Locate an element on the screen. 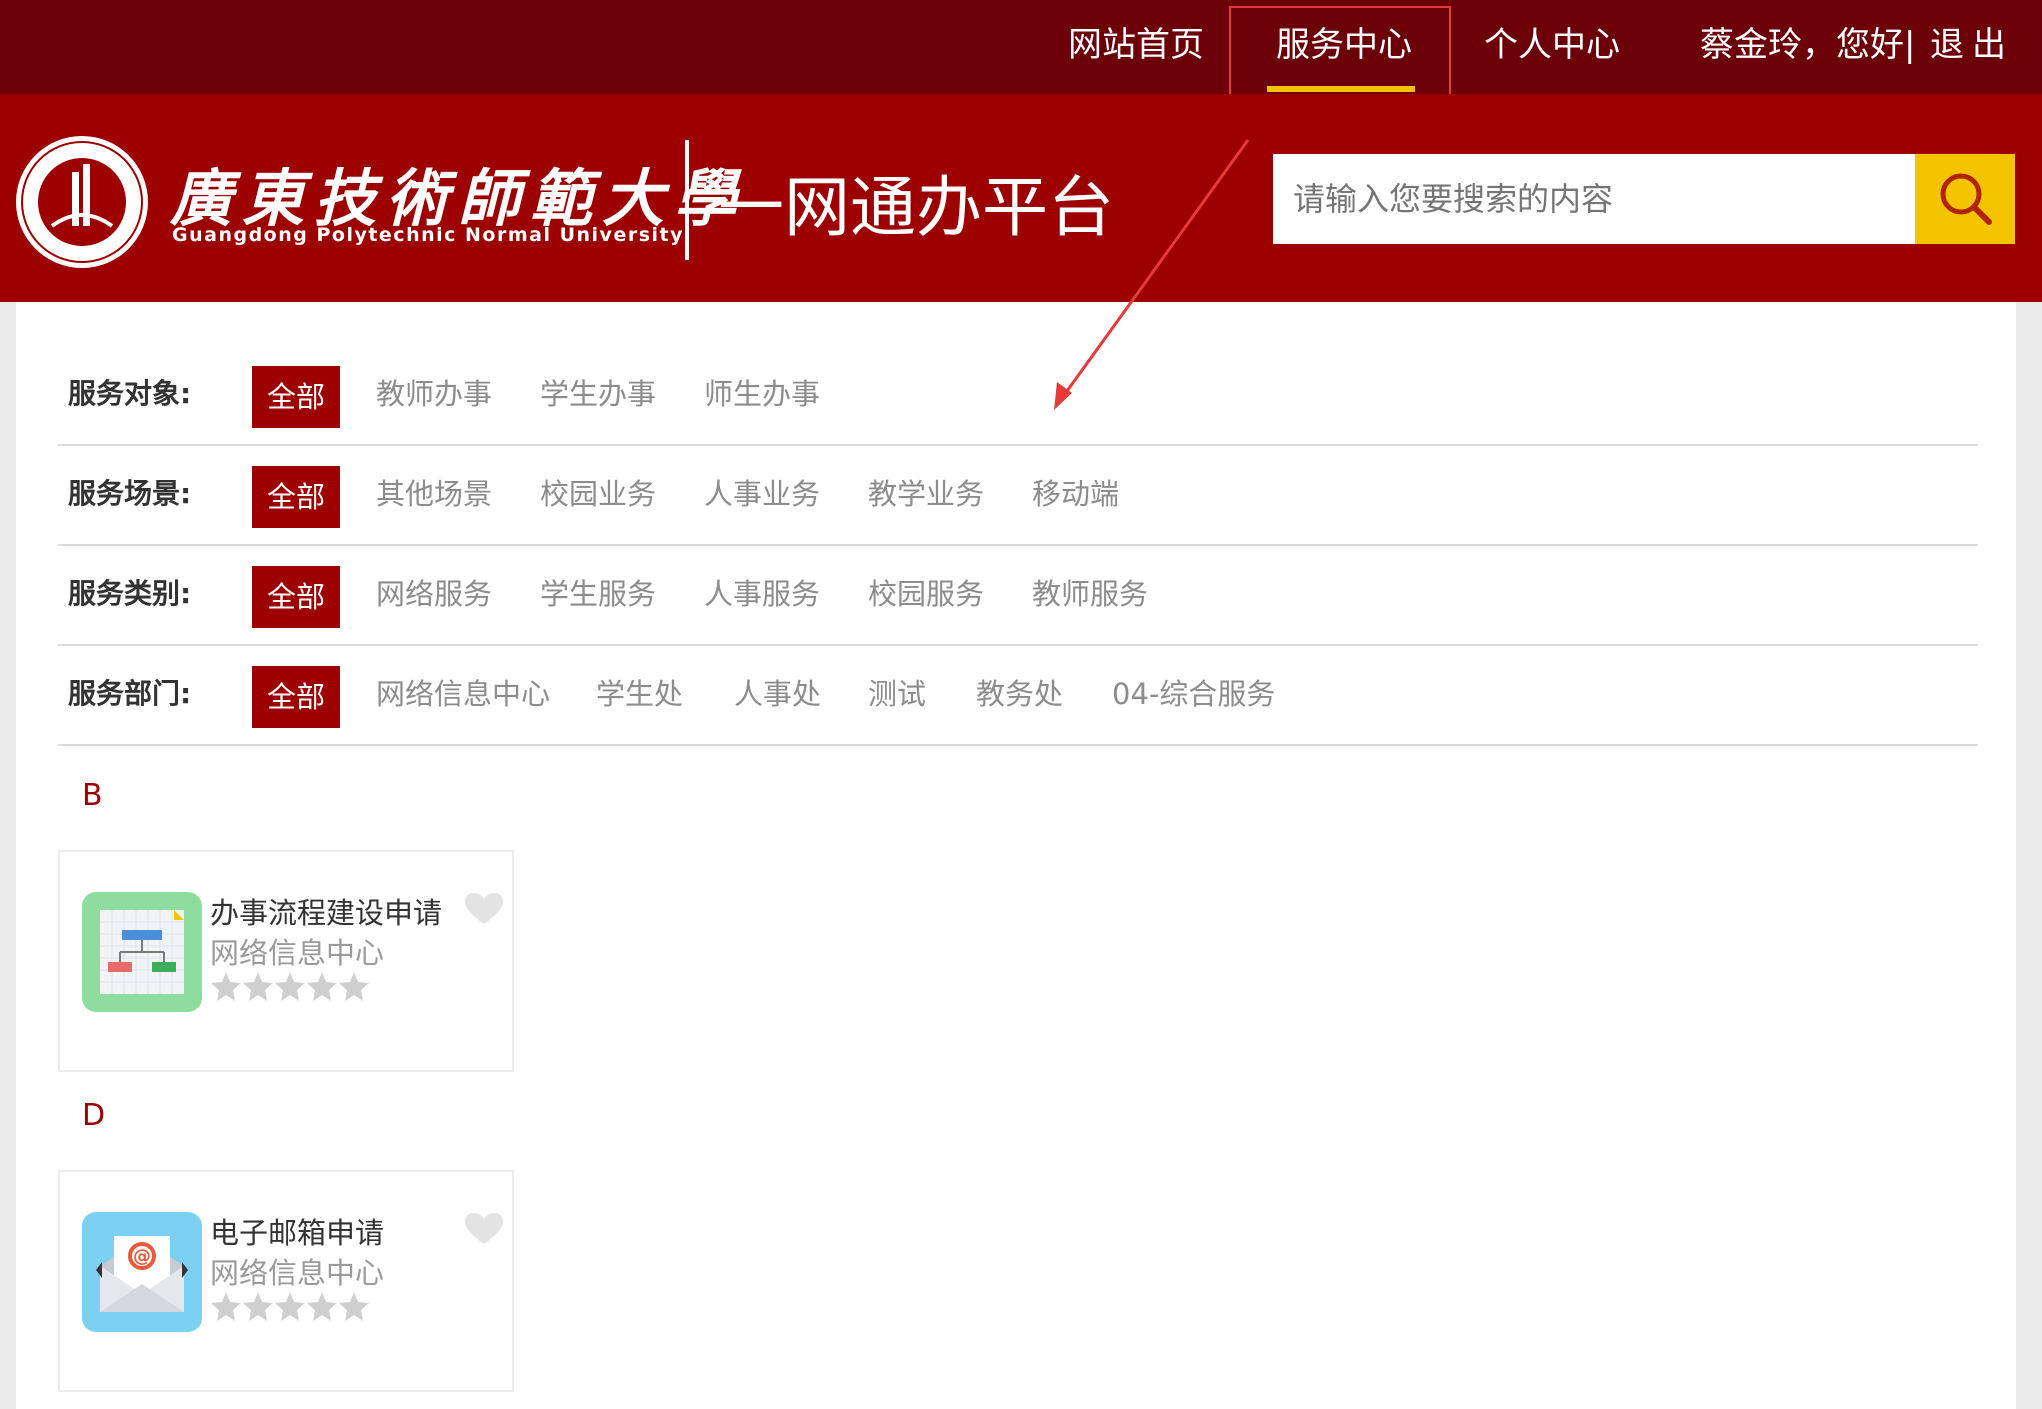 Image resolution: width=2042 pixels, height=1409 pixels. filter-label: 服务对象: is located at coordinates (130, 393).